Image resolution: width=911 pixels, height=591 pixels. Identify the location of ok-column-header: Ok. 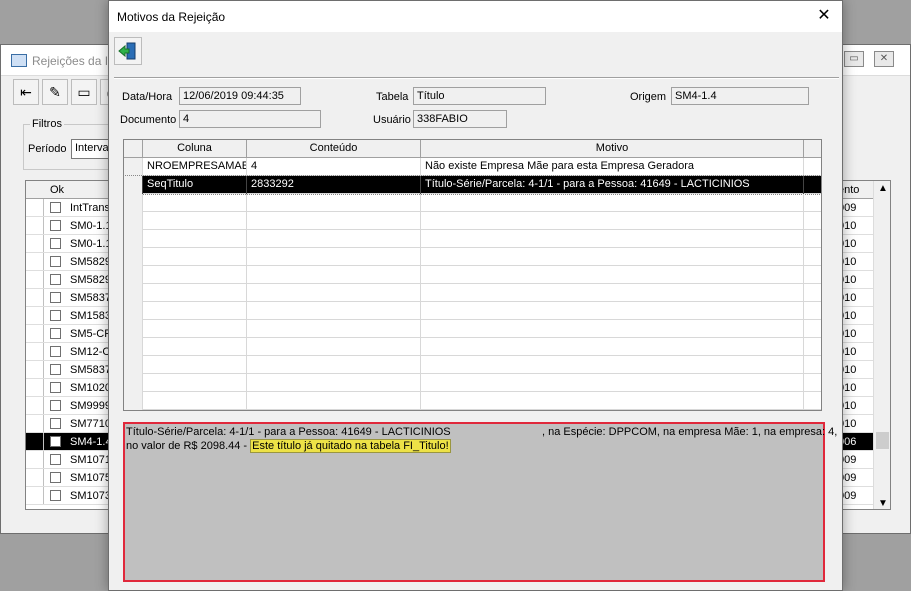
(57, 190).